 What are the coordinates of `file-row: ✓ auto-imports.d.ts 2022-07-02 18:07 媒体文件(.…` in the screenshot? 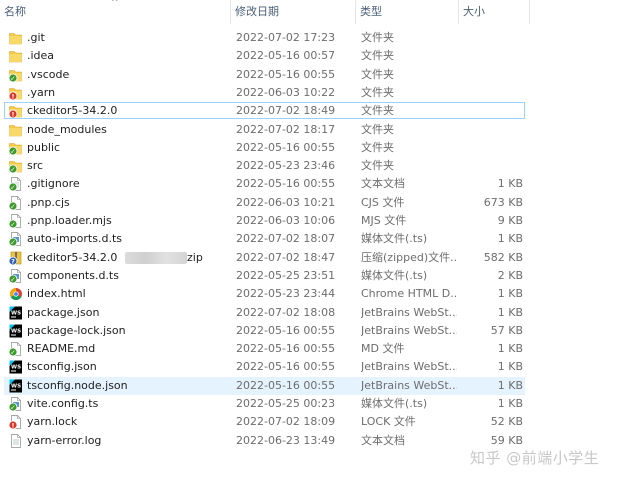 It's located at (320, 239).